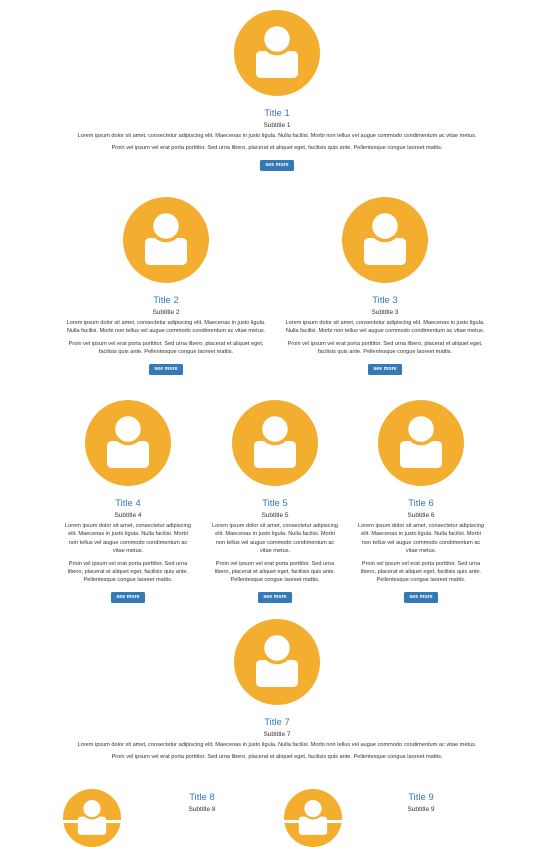 The width and height of the screenshot is (554, 847). I want to click on card-subtitle: Subtitle 1, so click(277, 125).